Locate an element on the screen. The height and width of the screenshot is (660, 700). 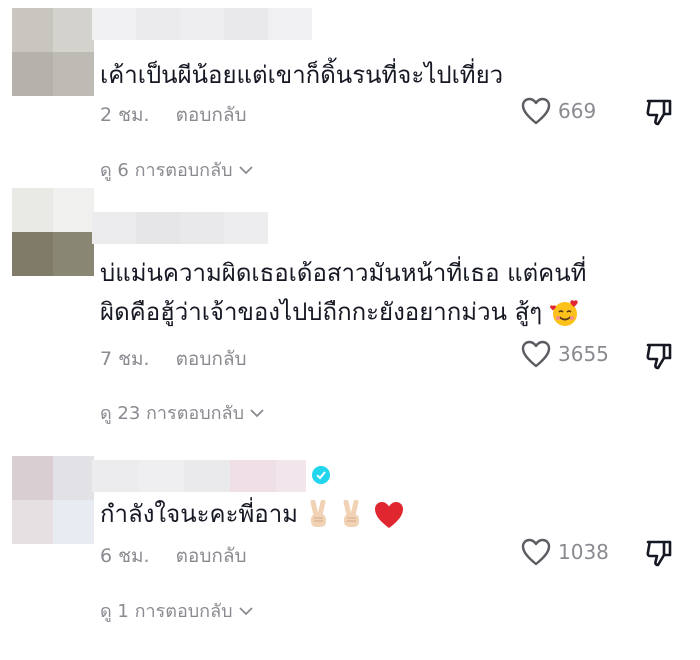
view-replies-button: ดู 6 การตอบกลับ is located at coordinates (176, 169).